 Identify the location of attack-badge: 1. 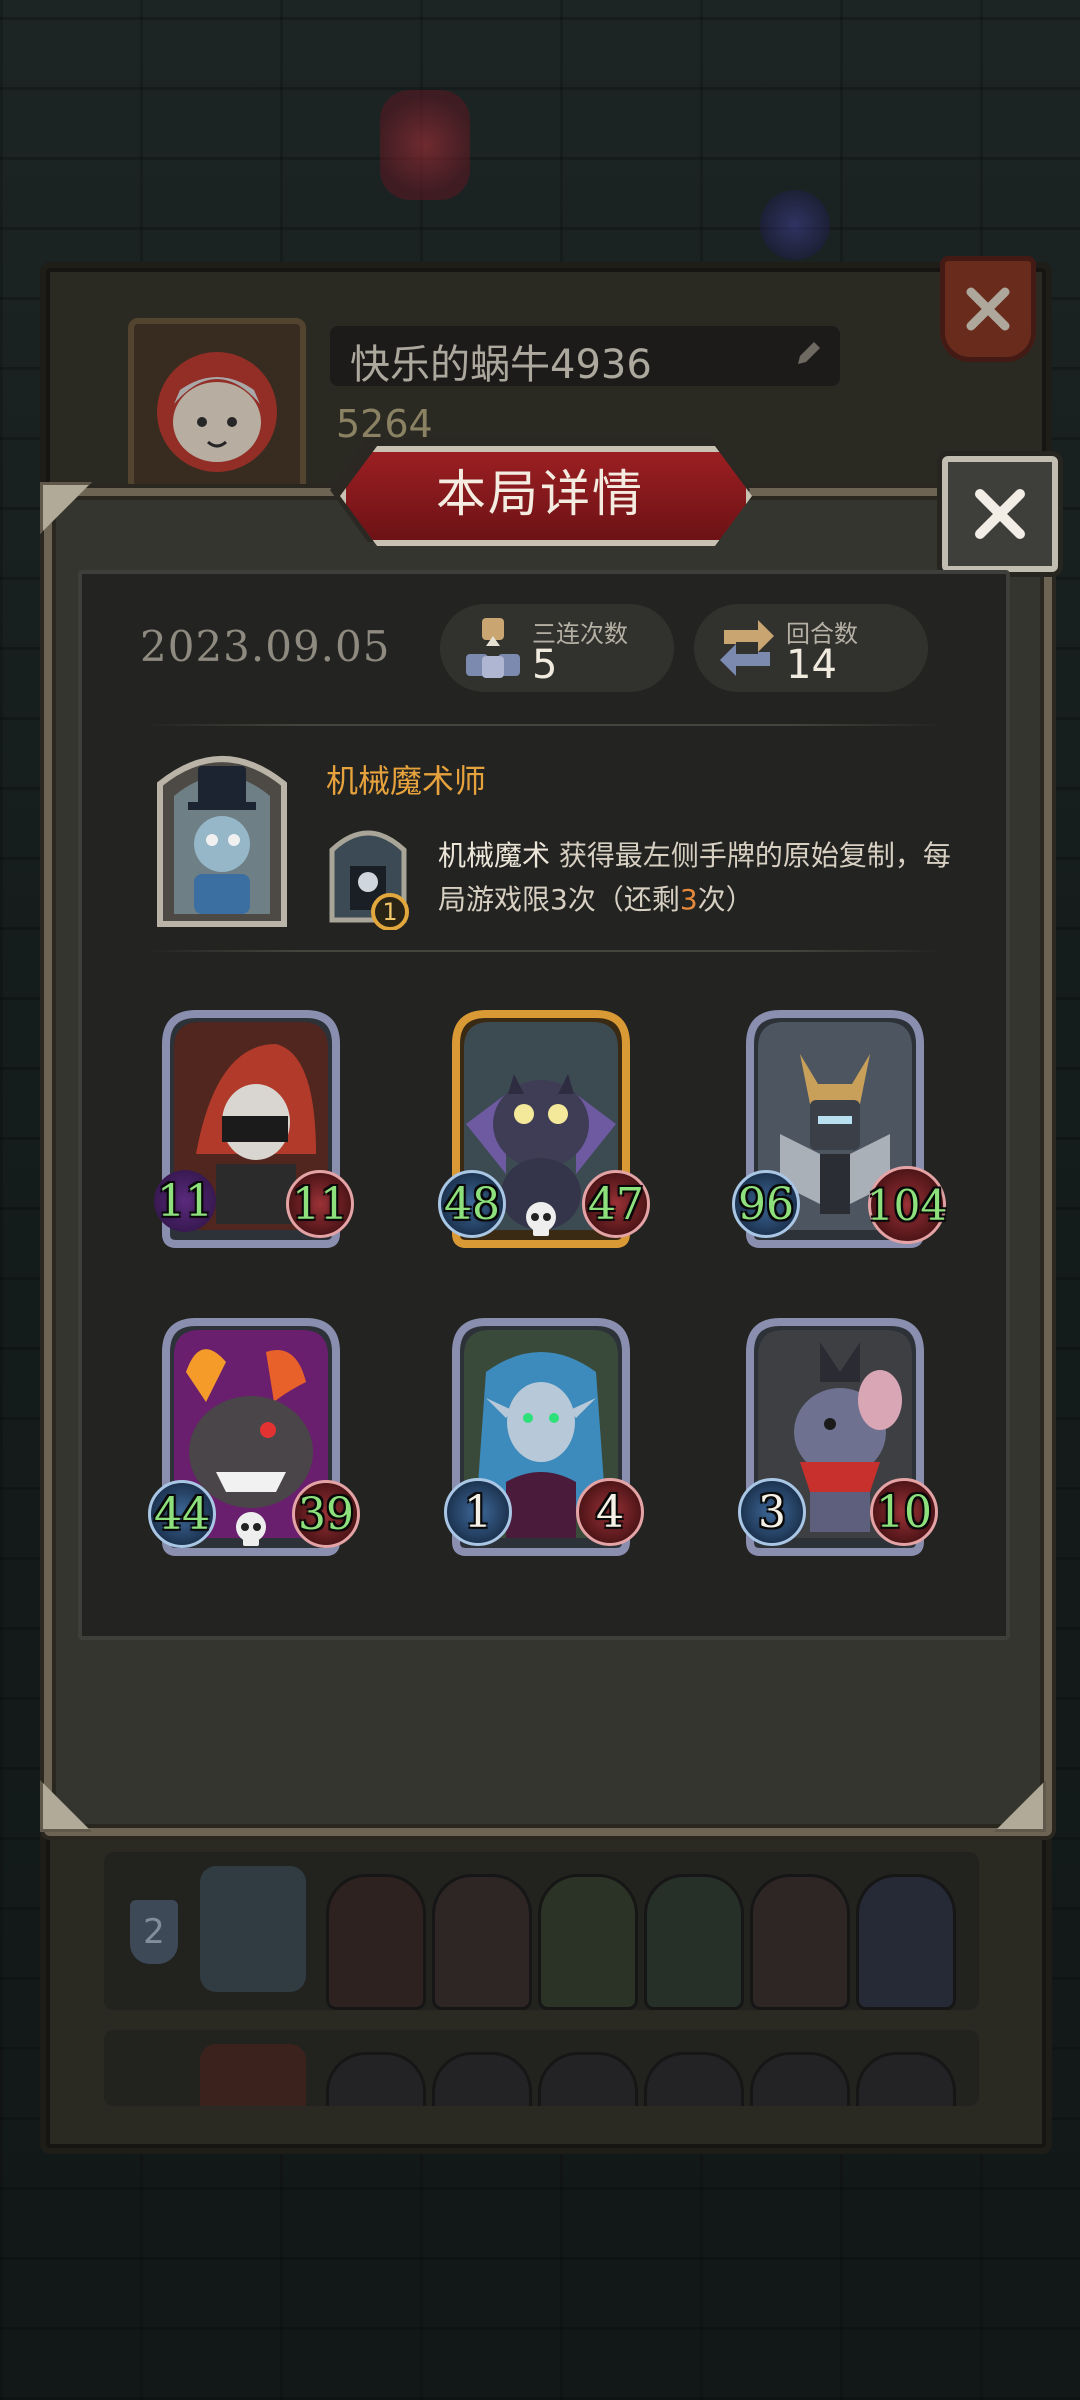
(478, 1512).